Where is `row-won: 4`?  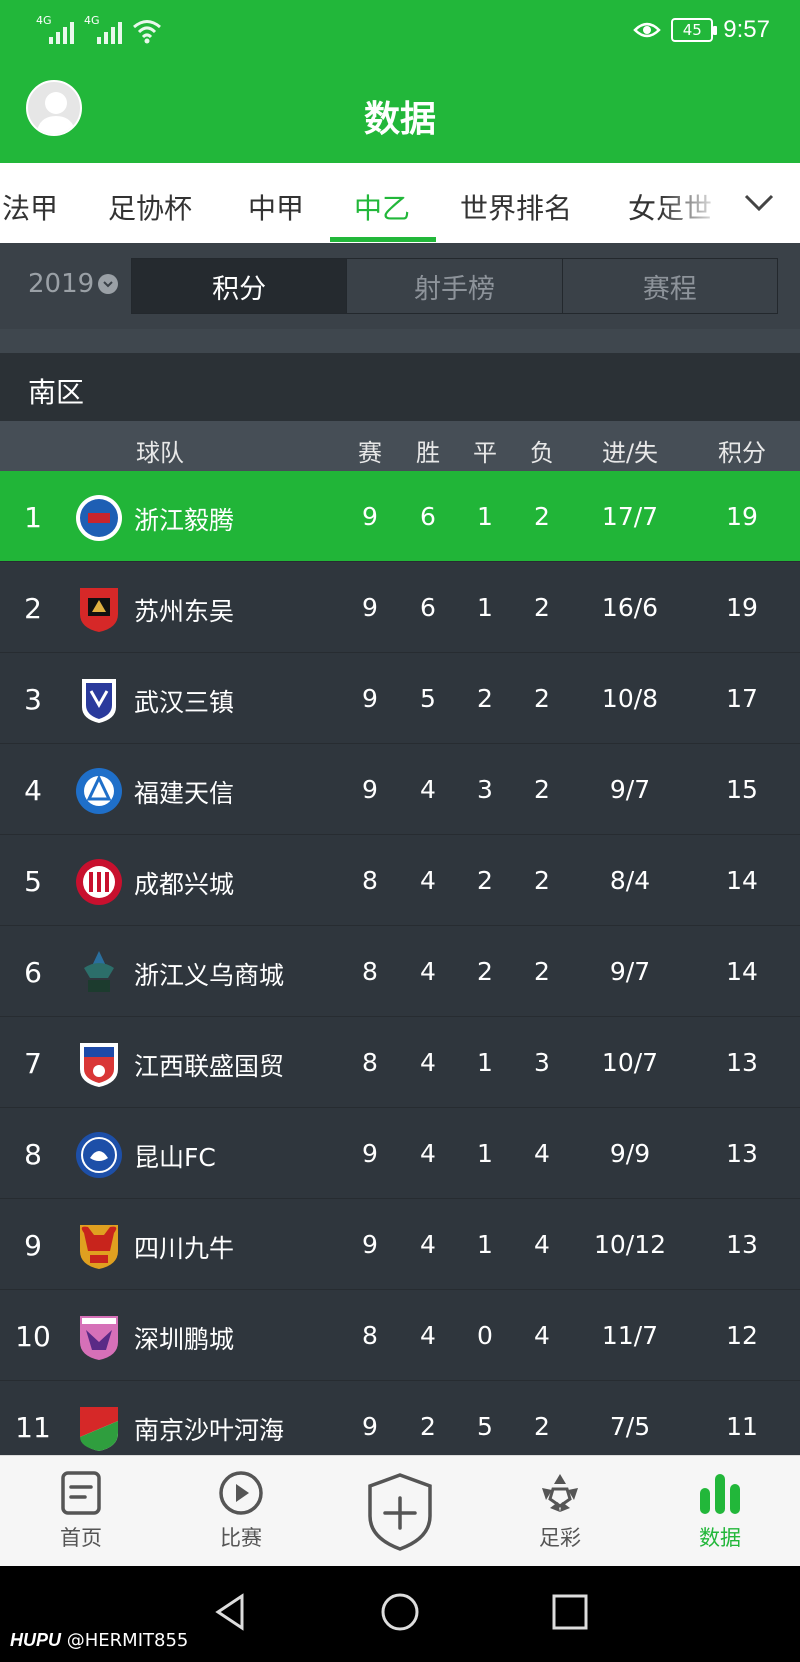
row-won: 4 is located at coordinates (428, 1062).